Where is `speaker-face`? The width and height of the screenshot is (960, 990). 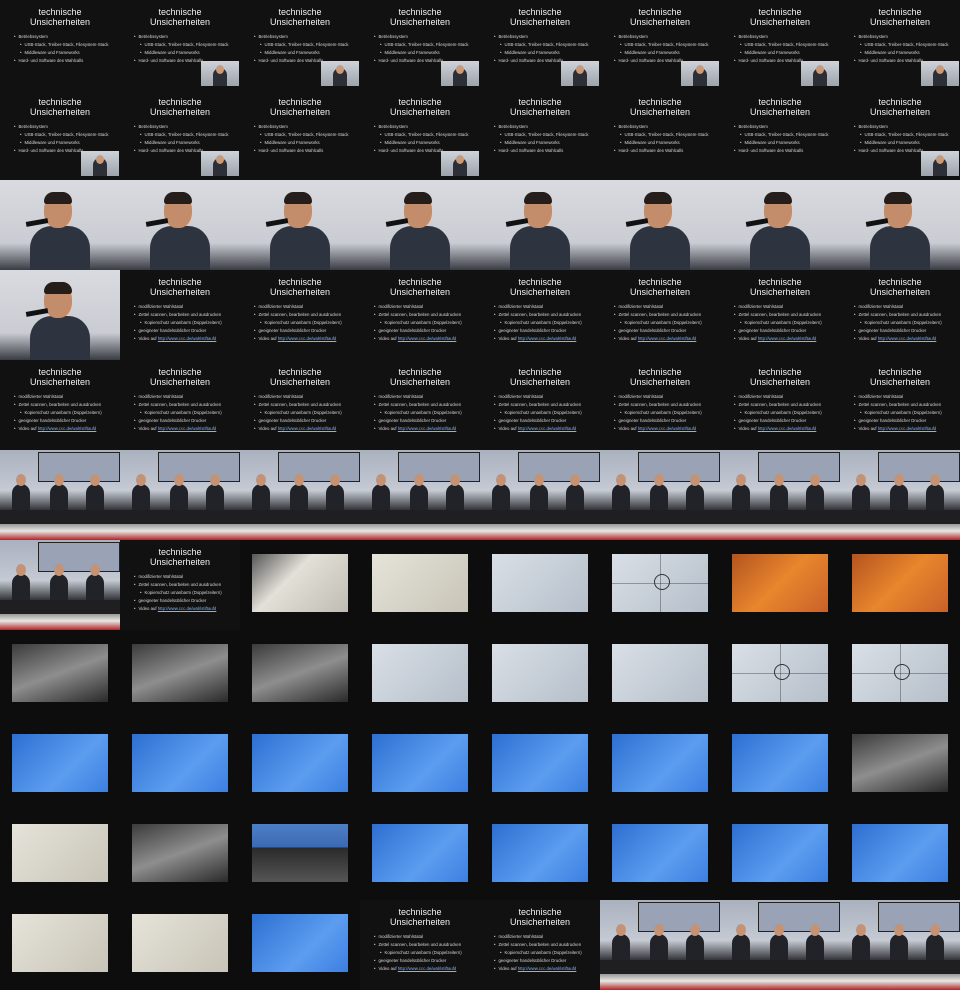 speaker-face is located at coordinates (940, 69).